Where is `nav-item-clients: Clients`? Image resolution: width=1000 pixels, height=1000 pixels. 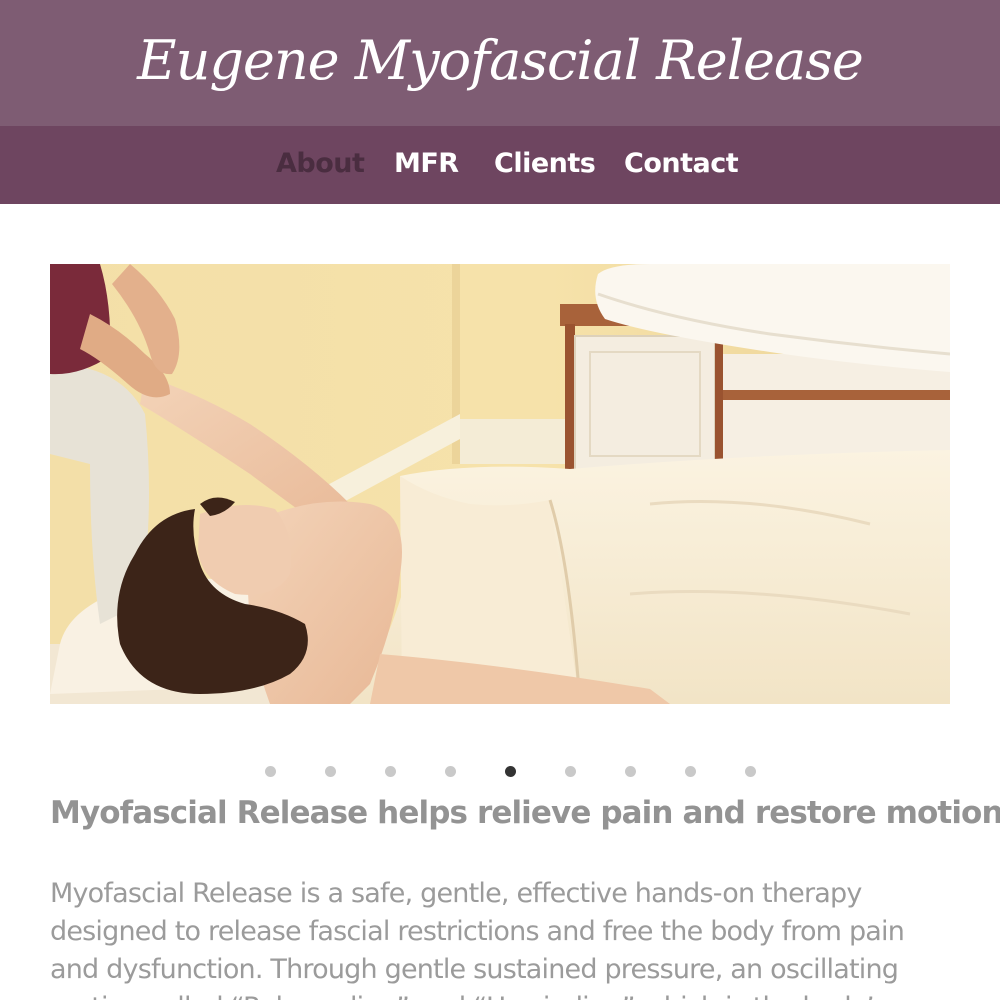 nav-item-clients: Clients is located at coordinates (545, 165).